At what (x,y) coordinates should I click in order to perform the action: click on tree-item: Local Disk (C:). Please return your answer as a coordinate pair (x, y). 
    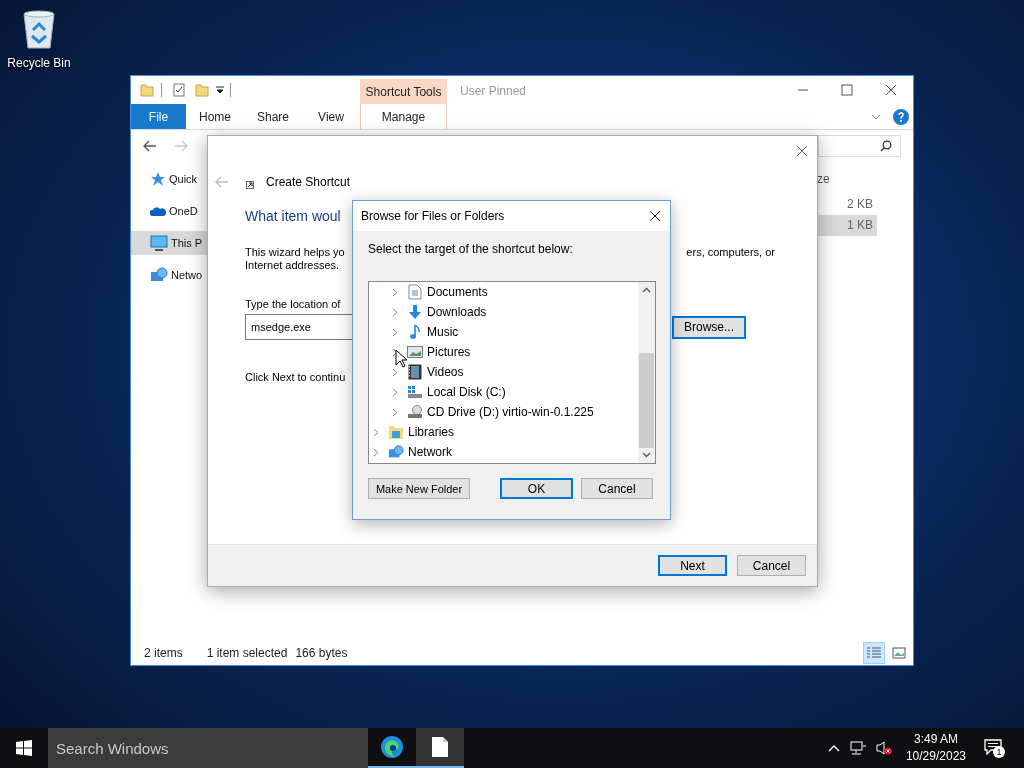
    Looking at the image, I should click on (466, 392).